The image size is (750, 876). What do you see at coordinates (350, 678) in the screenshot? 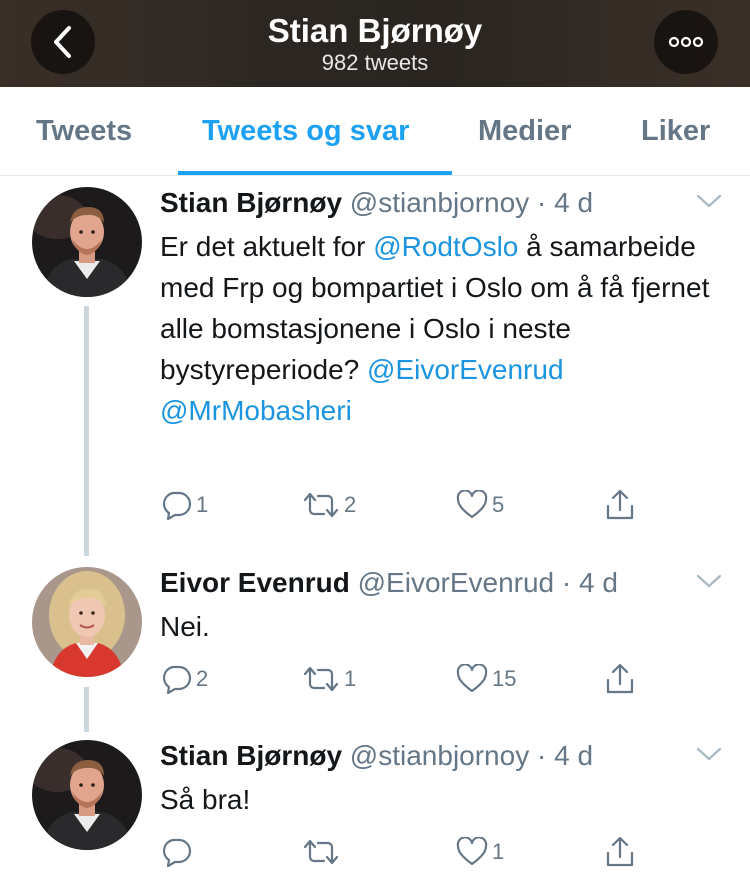
I see `retweet-count: 1` at bounding box center [350, 678].